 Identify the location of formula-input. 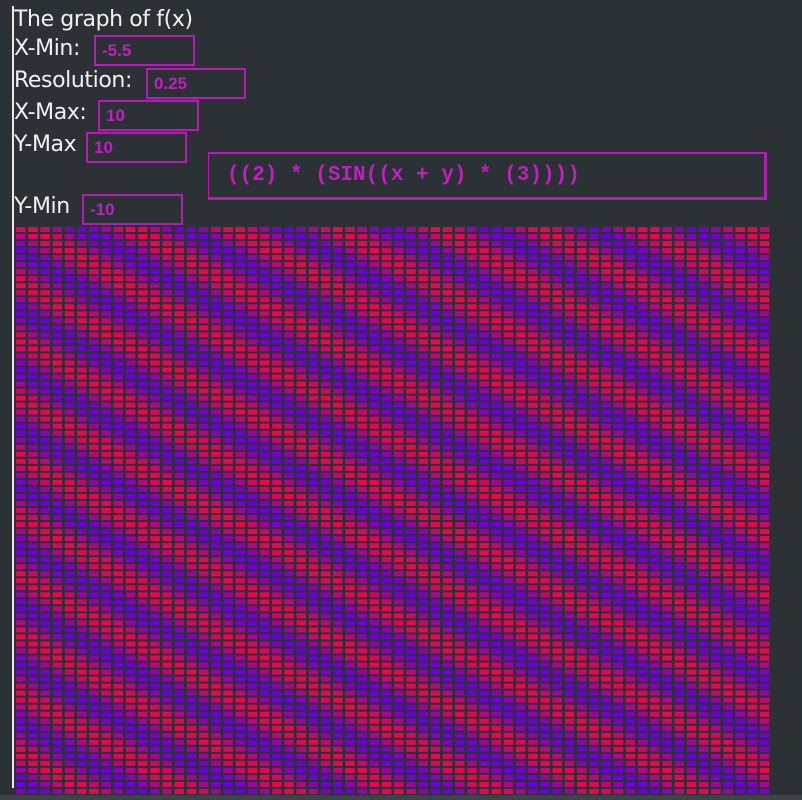
(487, 176).